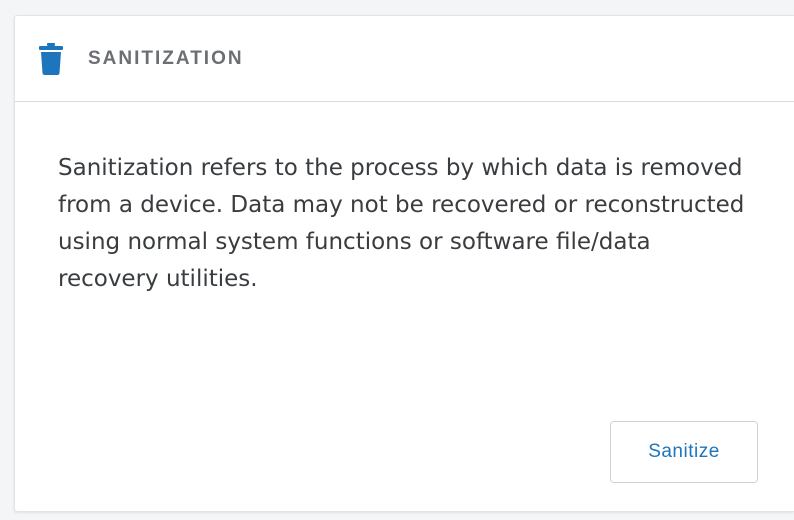  Describe the element at coordinates (166, 58) in the screenshot. I see `card-title: SANITIZATION` at that location.